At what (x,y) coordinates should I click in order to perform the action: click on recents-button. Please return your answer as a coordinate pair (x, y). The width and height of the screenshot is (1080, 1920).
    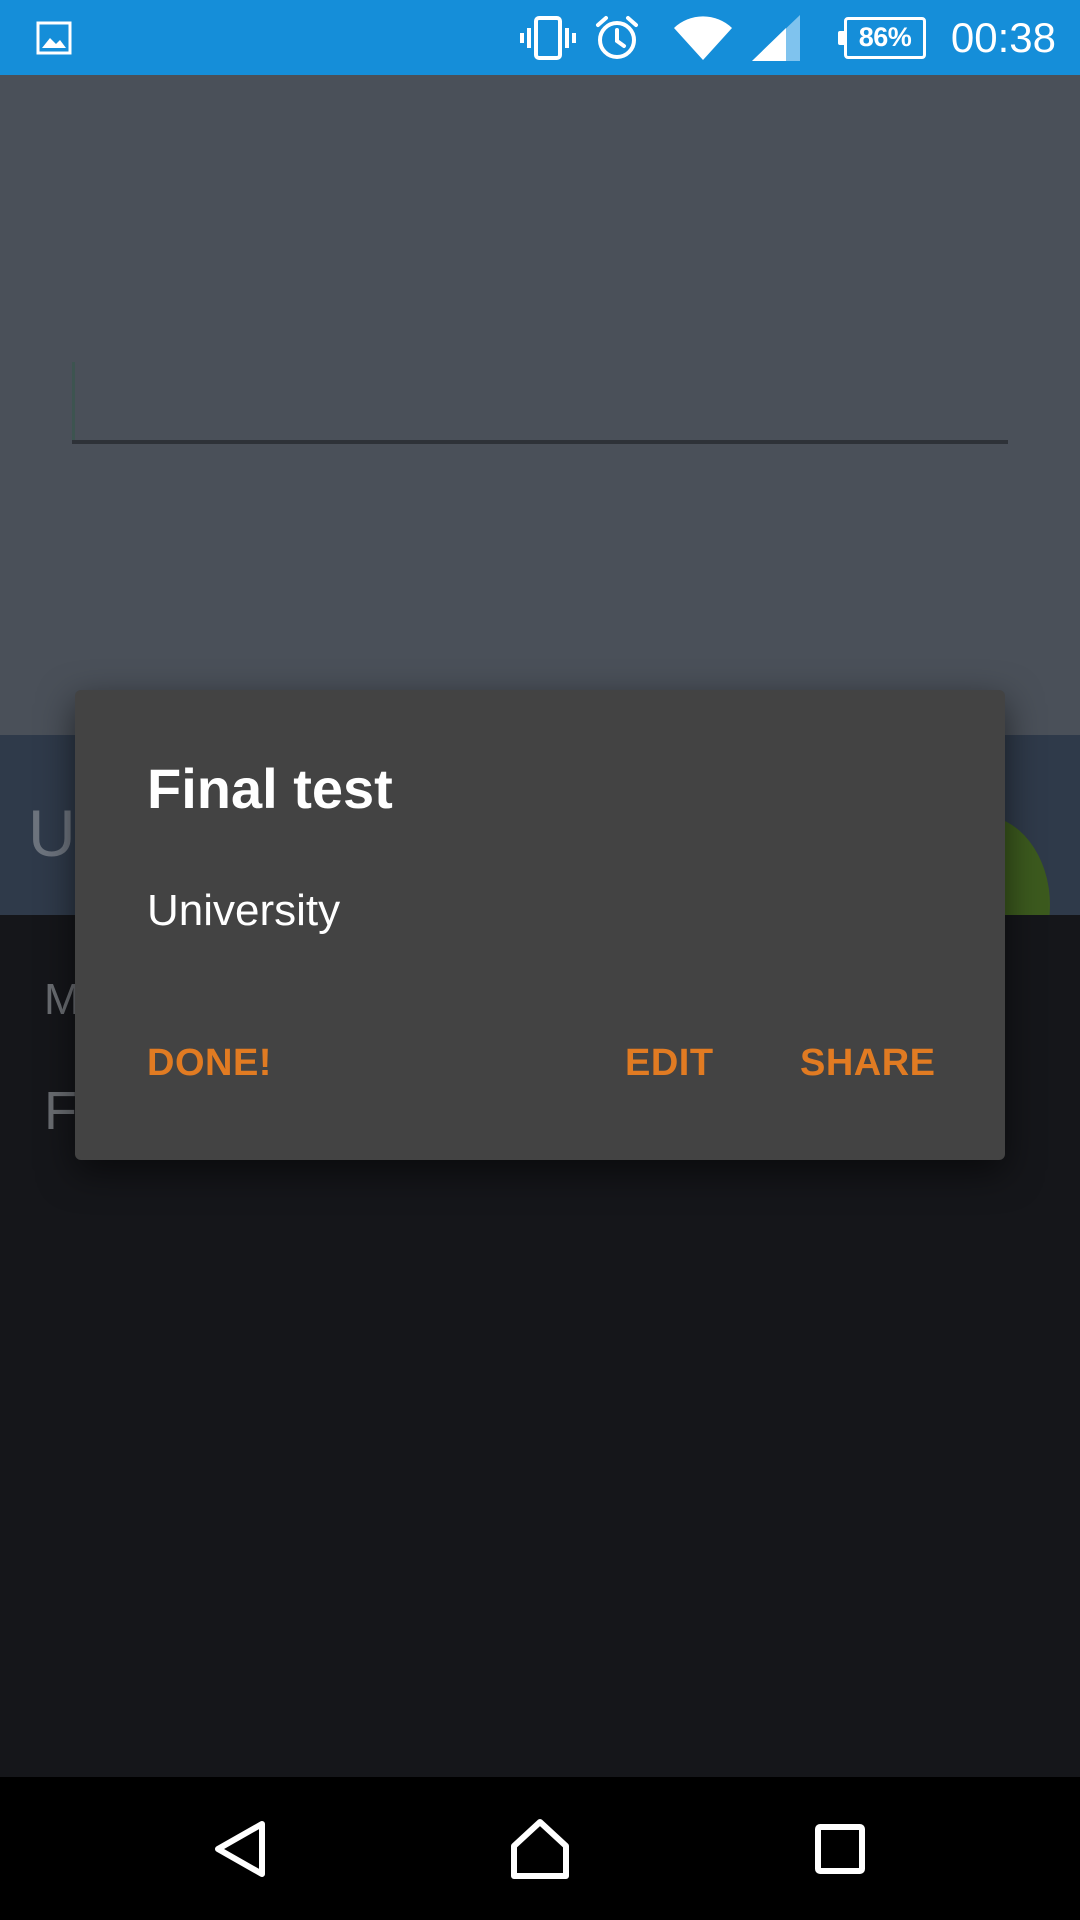
    Looking at the image, I should click on (840, 1848).